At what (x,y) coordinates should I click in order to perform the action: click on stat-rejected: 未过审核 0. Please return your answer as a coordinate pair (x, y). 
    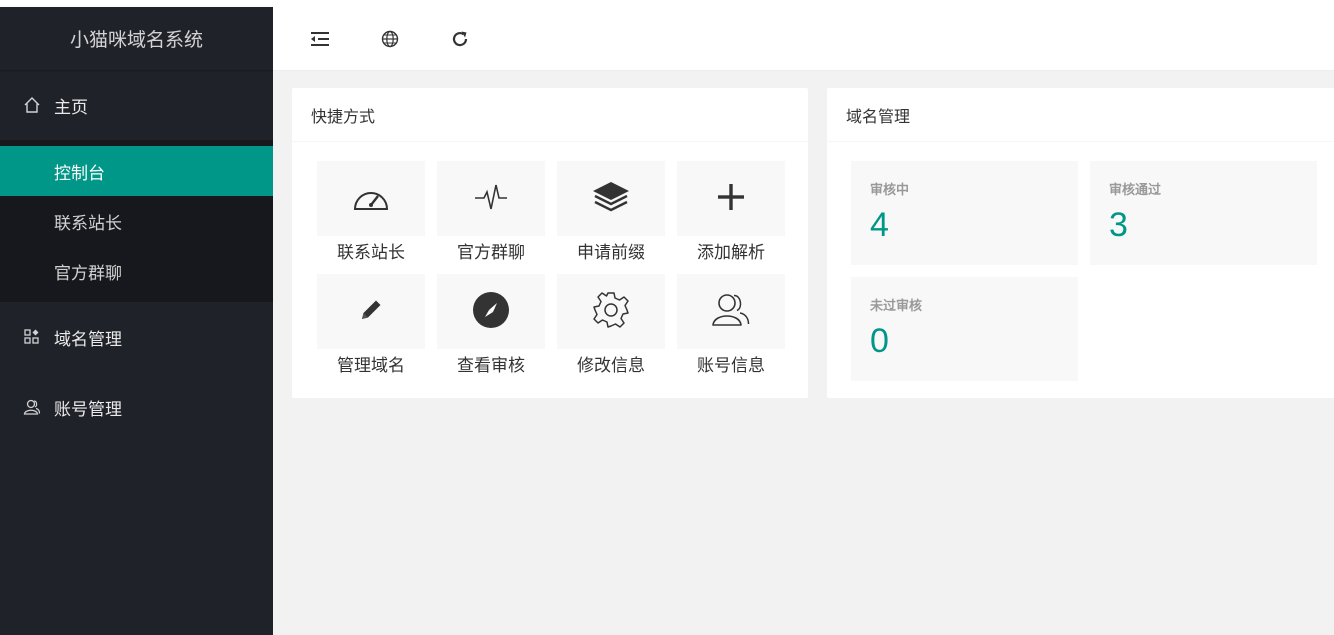
    Looking at the image, I should click on (964, 329).